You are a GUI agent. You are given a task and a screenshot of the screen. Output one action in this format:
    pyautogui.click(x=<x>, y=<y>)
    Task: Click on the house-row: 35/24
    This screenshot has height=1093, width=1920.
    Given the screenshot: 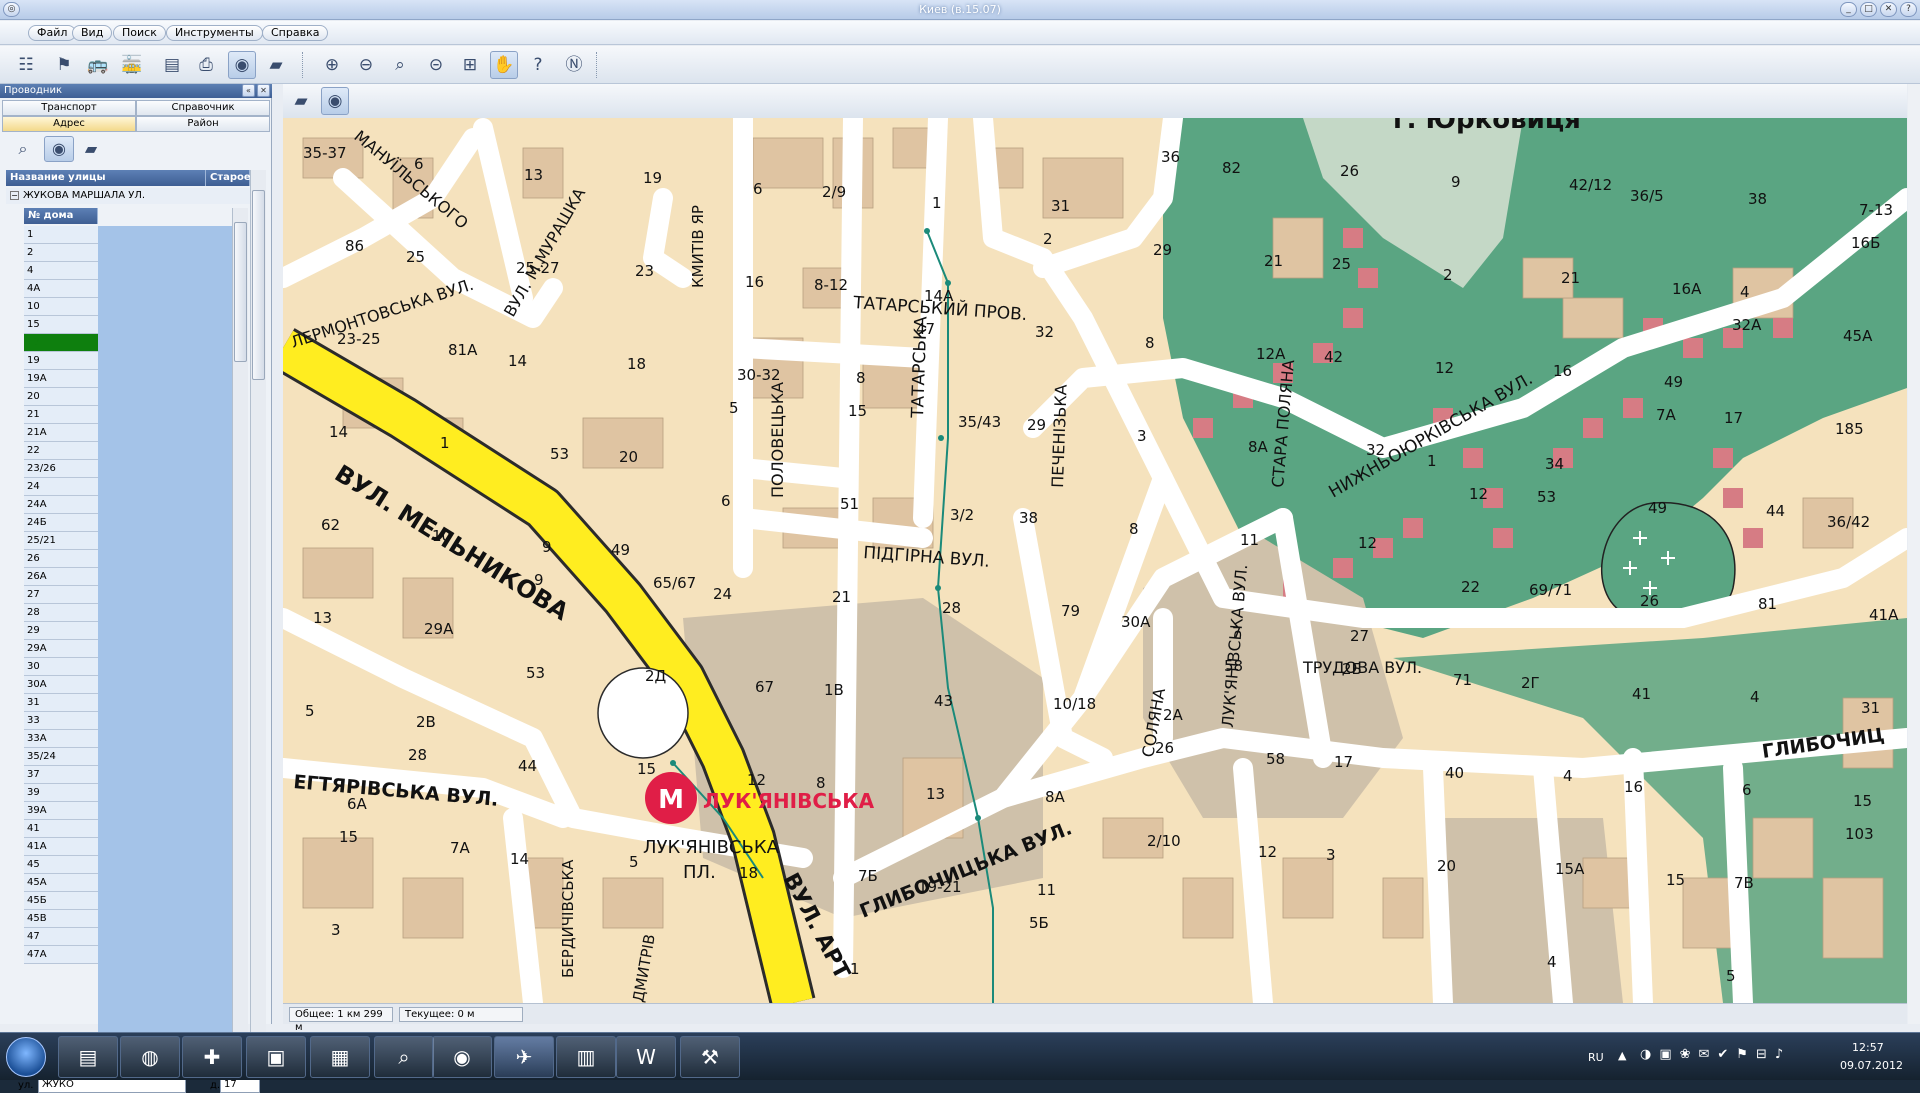 What is the action you would take?
    pyautogui.click(x=61, y=757)
    